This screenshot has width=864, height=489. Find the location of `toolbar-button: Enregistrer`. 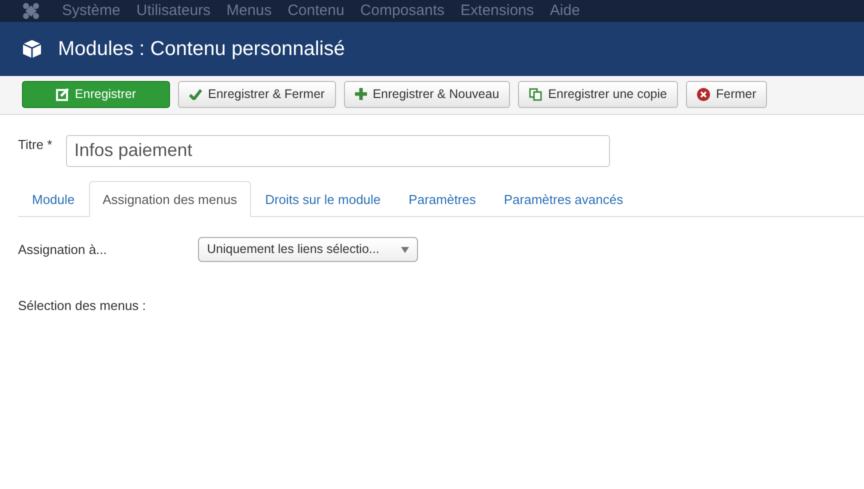

toolbar-button: Enregistrer is located at coordinates (96, 94).